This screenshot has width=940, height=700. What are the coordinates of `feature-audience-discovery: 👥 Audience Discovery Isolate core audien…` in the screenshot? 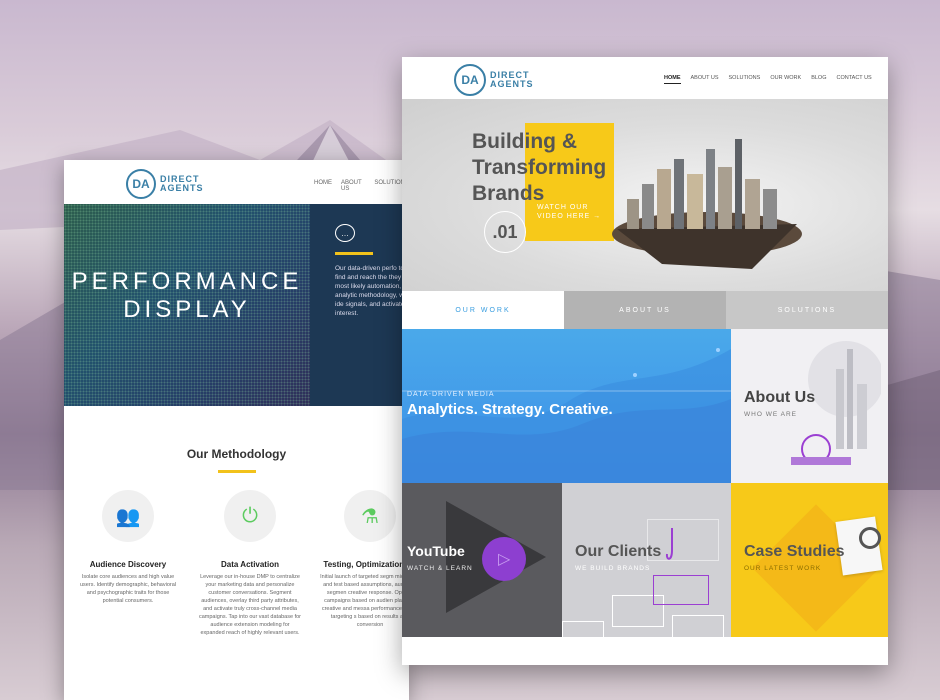 It's located at (128, 547).